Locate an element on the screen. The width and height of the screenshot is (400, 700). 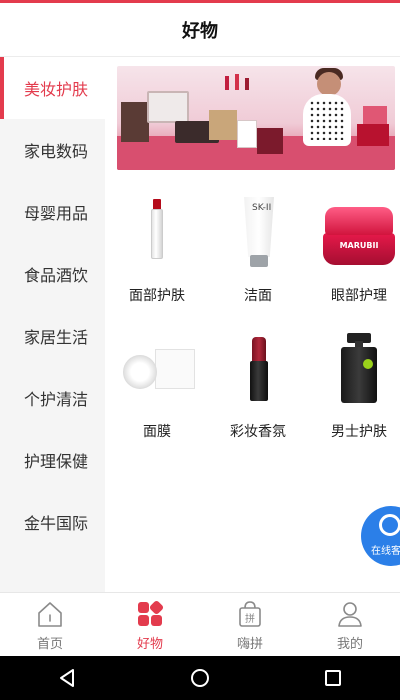
eye-cream-jar-icon: MARUBII is located at coordinates (359, 235).